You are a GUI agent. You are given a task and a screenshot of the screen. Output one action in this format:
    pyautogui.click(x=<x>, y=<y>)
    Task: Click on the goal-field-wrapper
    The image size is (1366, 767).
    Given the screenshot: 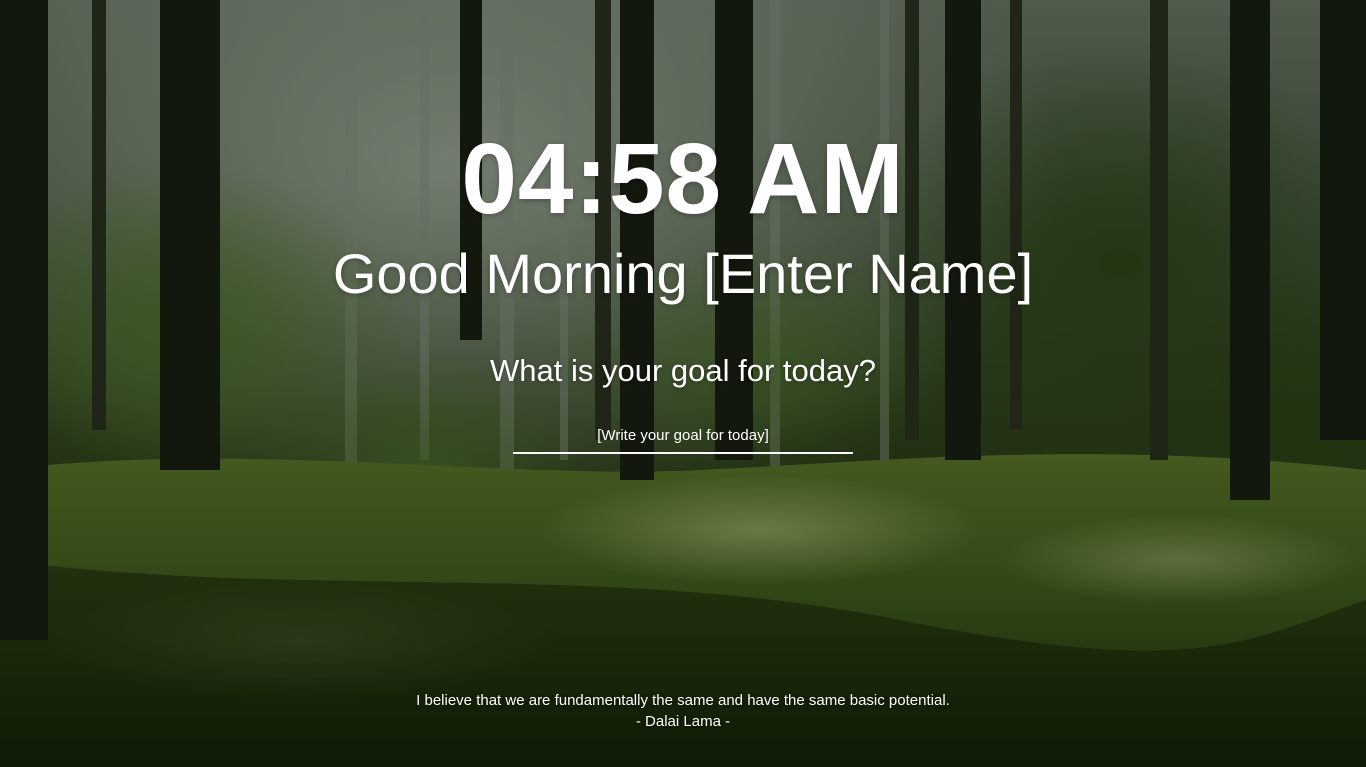 What is the action you would take?
    pyautogui.click(x=683, y=437)
    